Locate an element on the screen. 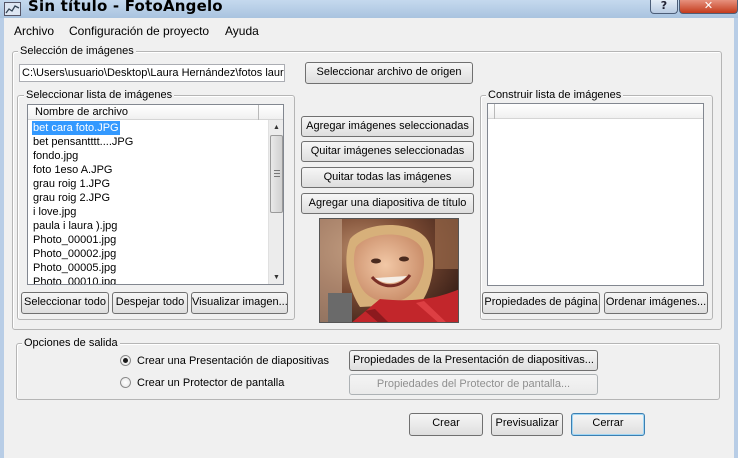  build-list-header is located at coordinates (595, 111).